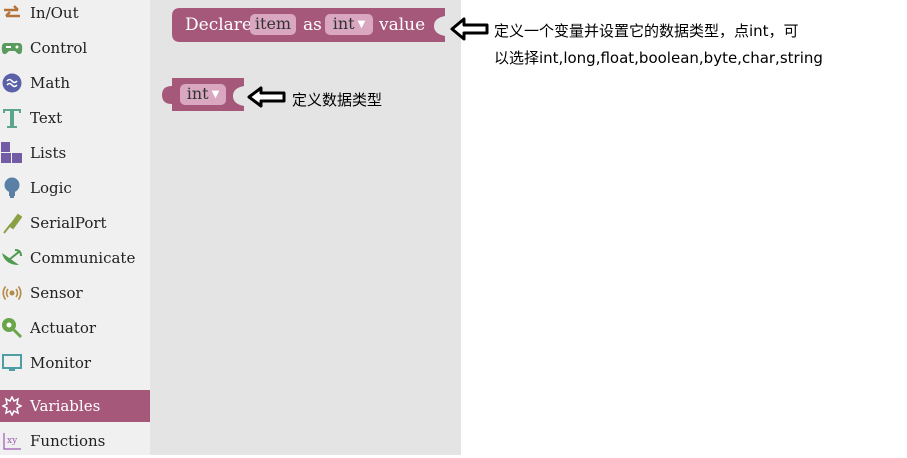 The width and height of the screenshot is (907, 458). I want to click on category-label: Actuator, so click(63, 327).